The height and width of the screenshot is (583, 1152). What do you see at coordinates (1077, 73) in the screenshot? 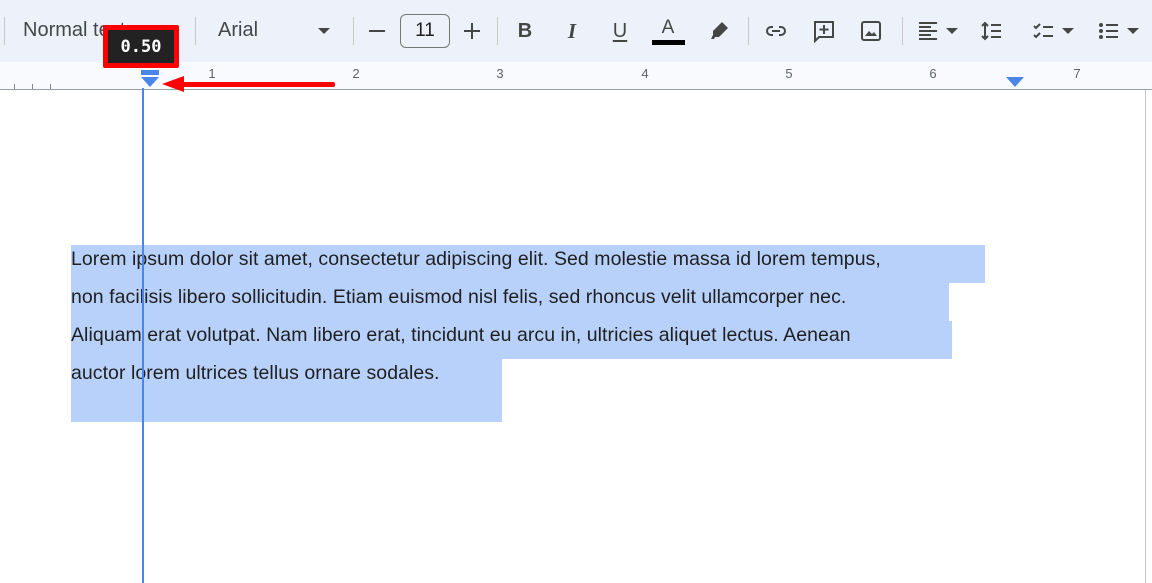
I see `ruler-number: 7` at bounding box center [1077, 73].